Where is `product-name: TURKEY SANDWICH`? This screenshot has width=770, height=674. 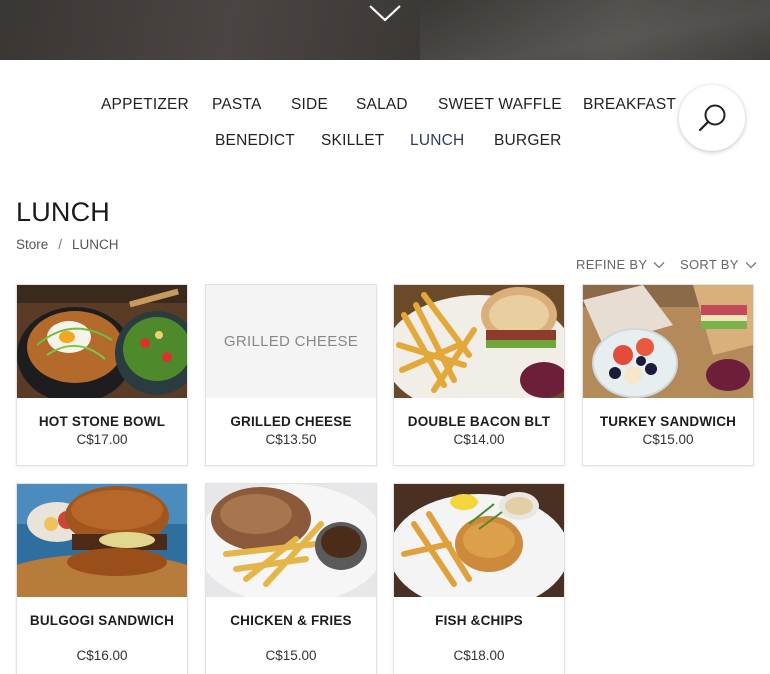 product-name: TURKEY SANDWICH is located at coordinates (668, 422).